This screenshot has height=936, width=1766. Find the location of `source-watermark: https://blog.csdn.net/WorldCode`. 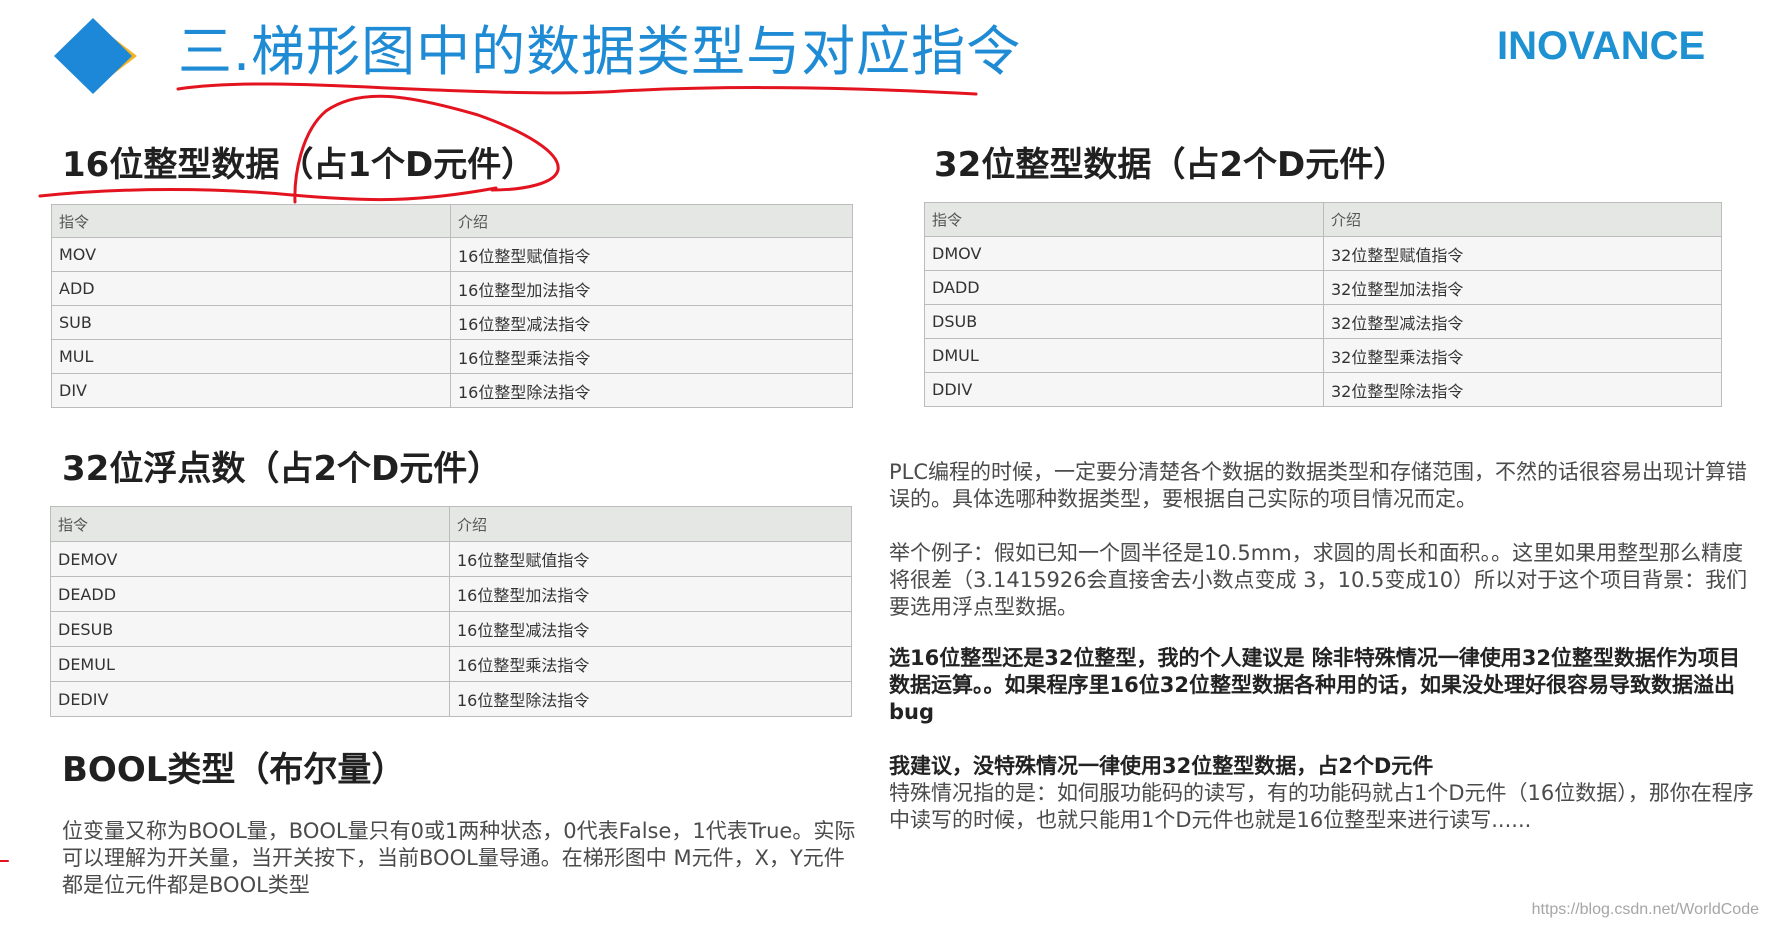

source-watermark: https://blog.csdn.net/WorldCode is located at coordinates (1645, 909).